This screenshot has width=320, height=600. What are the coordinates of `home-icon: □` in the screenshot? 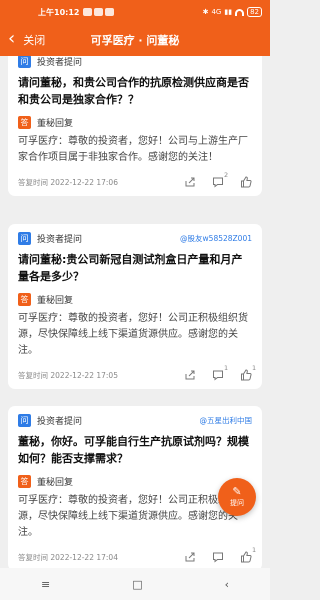 It's located at (137, 584).